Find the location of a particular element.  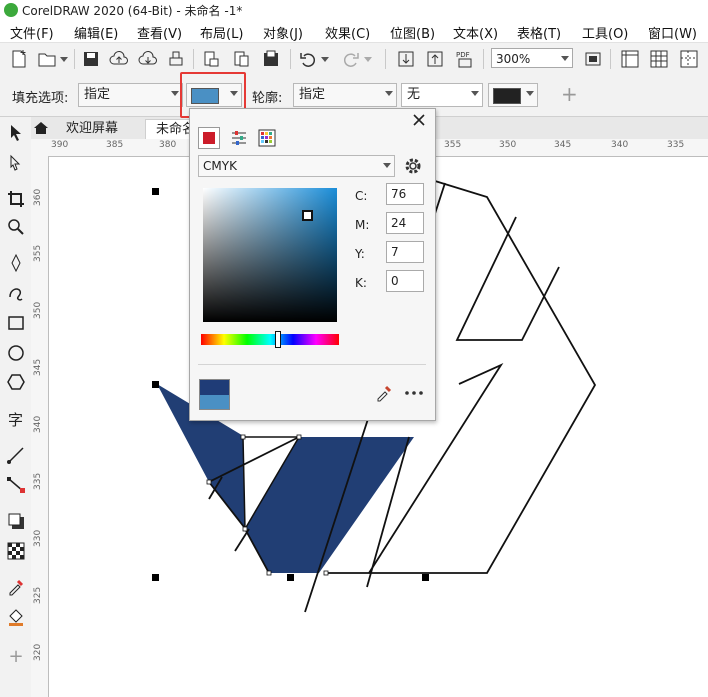

menu-layout: 布局(L) is located at coordinates (221, 32).